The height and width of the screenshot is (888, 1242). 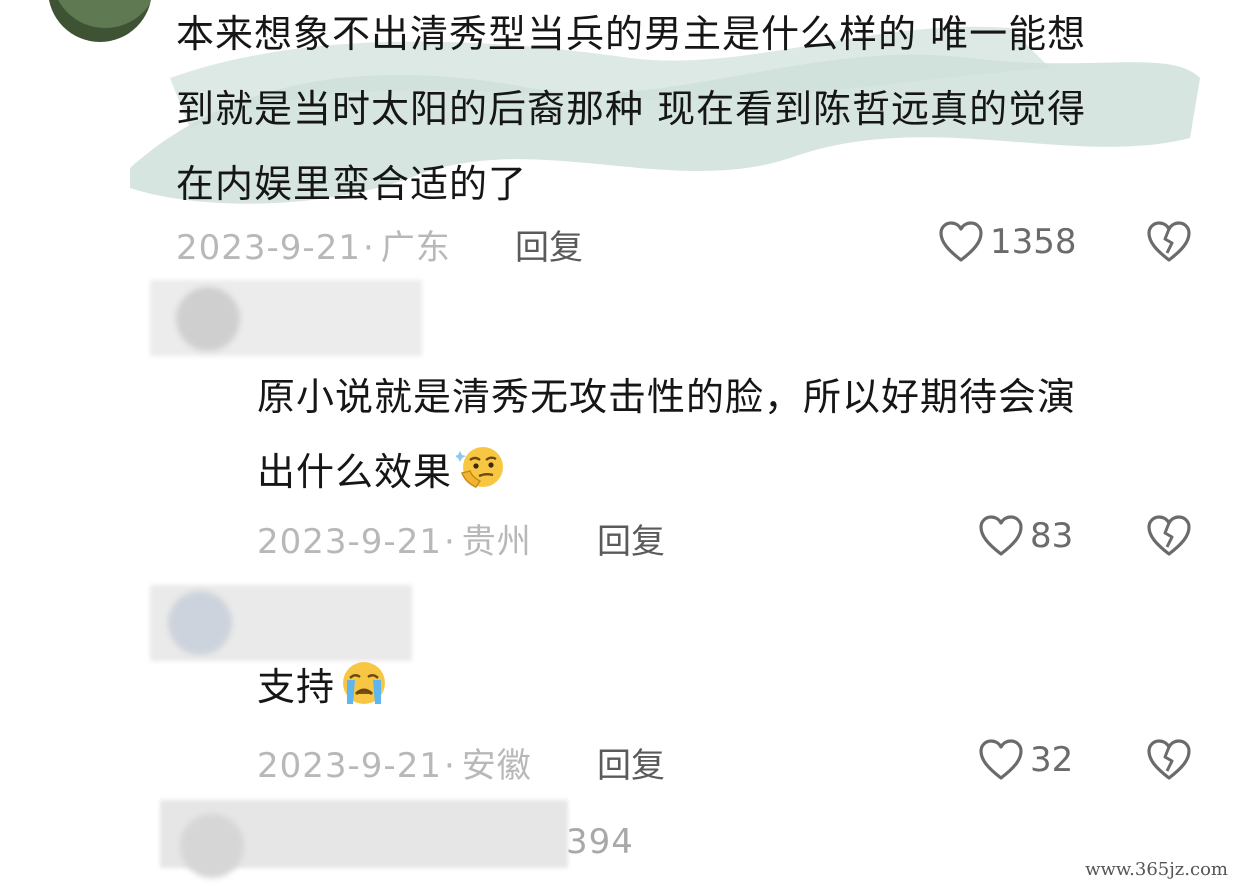 What do you see at coordinates (364, 683) in the screenshot?
I see `crying-face-emoji` at bounding box center [364, 683].